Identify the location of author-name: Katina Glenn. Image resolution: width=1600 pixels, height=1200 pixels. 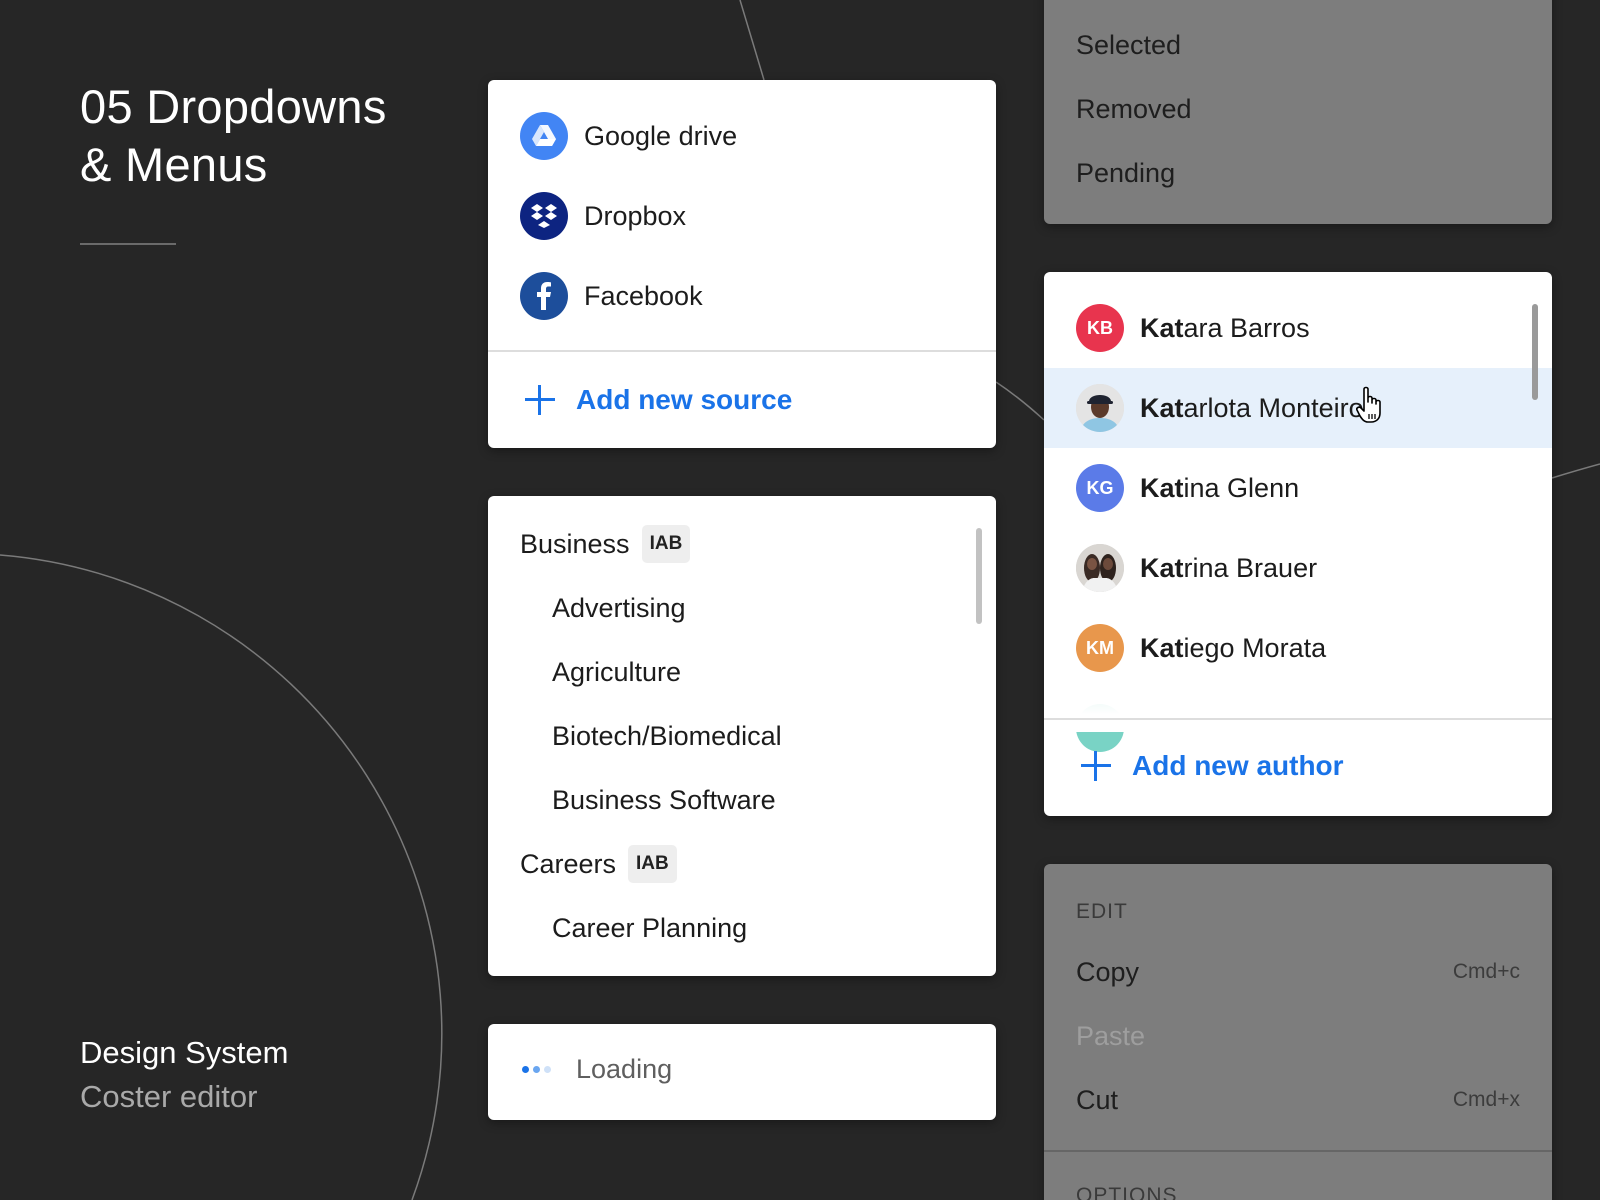
(1219, 488).